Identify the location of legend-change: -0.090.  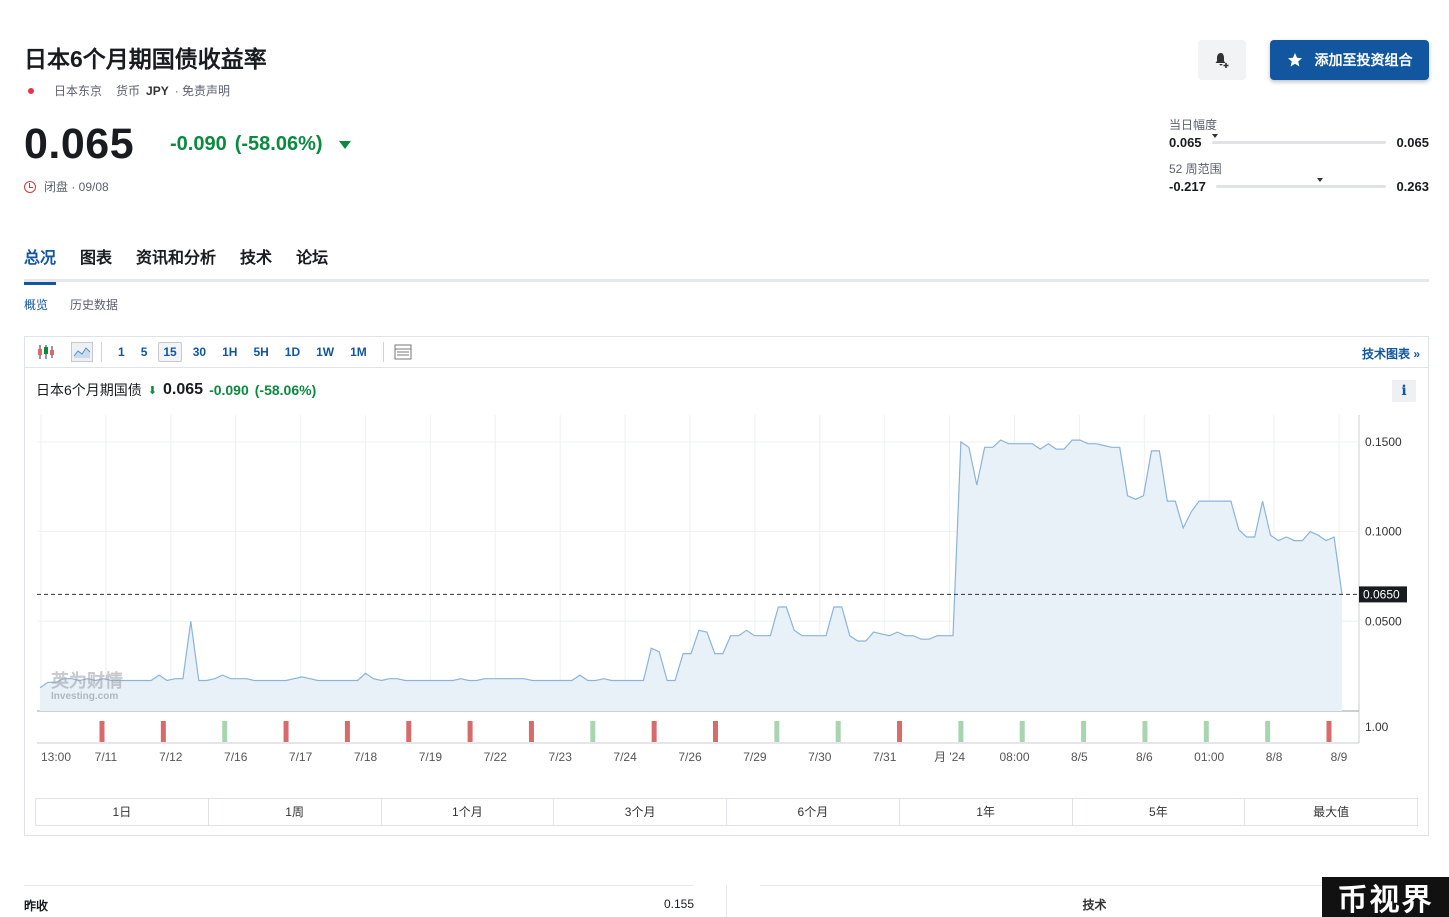
(229, 390).